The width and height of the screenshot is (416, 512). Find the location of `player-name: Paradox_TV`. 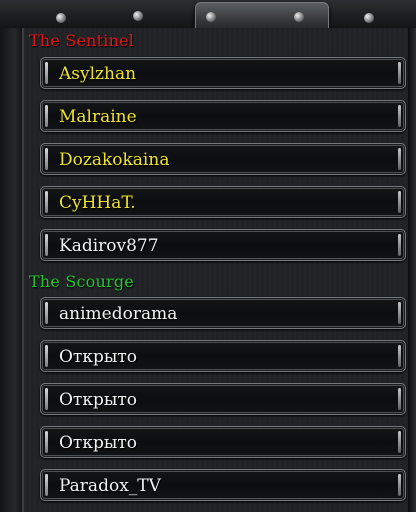

player-name: Paradox_TV is located at coordinates (110, 486).